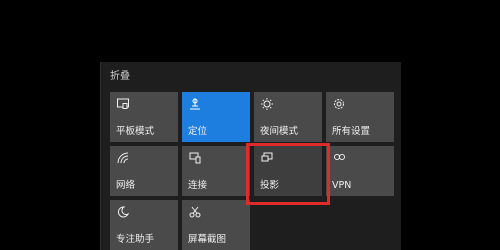 This screenshot has height=250, width=500. What do you see at coordinates (123, 212) in the screenshot?
I see `focus-assist-icon` at bounding box center [123, 212].